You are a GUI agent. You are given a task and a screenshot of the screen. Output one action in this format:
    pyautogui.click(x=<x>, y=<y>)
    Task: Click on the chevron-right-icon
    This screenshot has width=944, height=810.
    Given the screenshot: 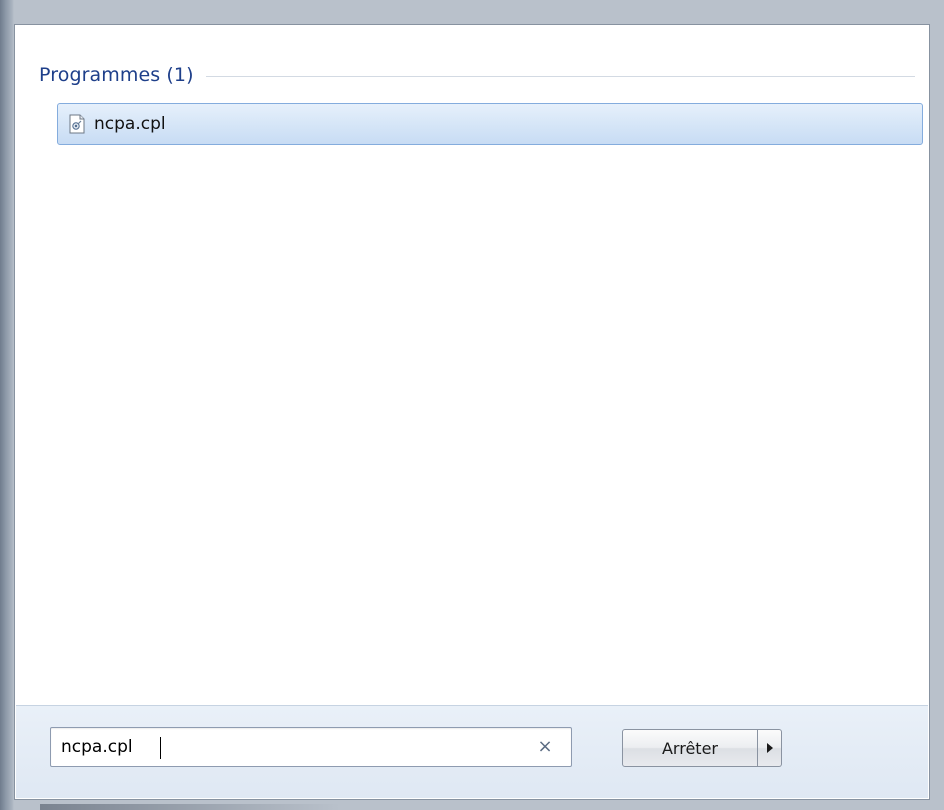 What is the action you would take?
    pyautogui.click(x=769, y=748)
    